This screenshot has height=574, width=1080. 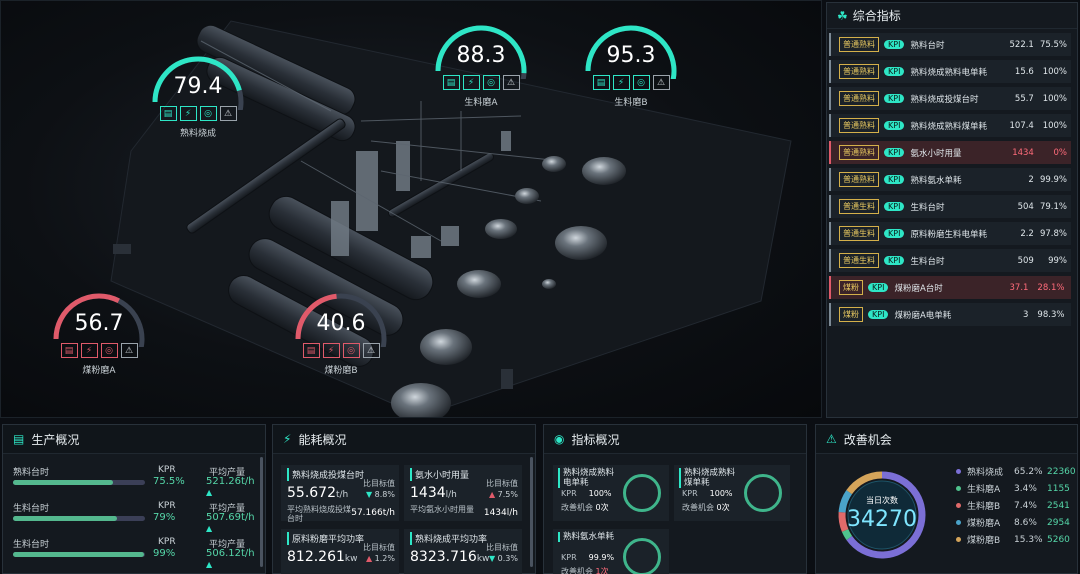 I want to click on legend-item: 熟料烧成 65.2% 22360, so click(x=1016, y=471).